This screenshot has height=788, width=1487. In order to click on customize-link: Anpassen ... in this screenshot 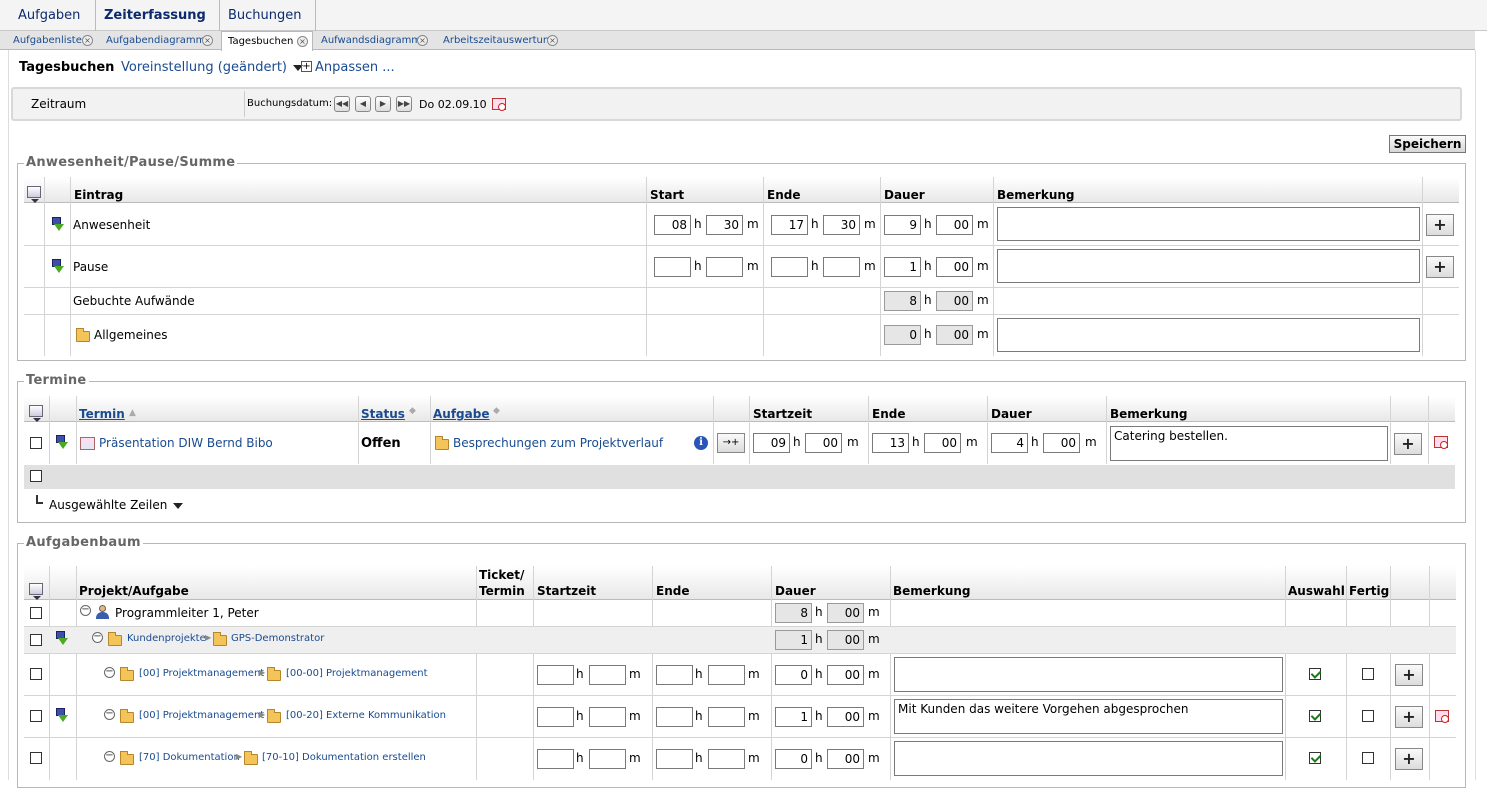, I will do `click(355, 67)`.